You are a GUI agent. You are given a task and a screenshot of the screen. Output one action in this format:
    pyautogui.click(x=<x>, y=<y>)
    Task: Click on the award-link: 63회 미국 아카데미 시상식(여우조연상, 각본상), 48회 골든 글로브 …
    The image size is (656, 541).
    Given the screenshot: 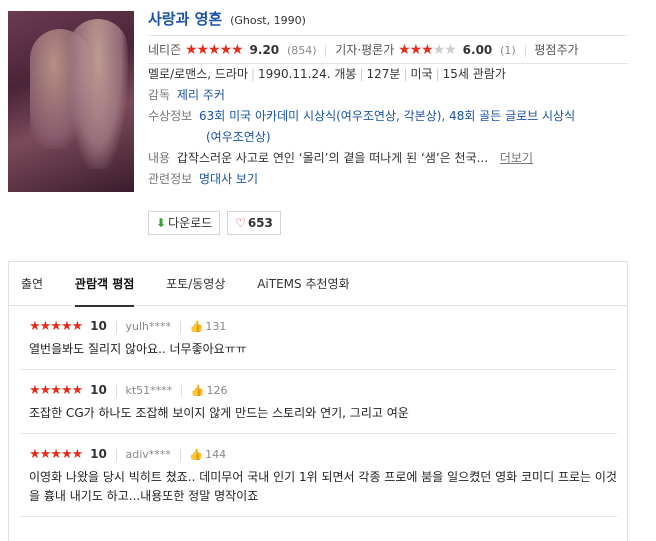 What is the action you would take?
    pyautogui.click(x=387, y=116)
    